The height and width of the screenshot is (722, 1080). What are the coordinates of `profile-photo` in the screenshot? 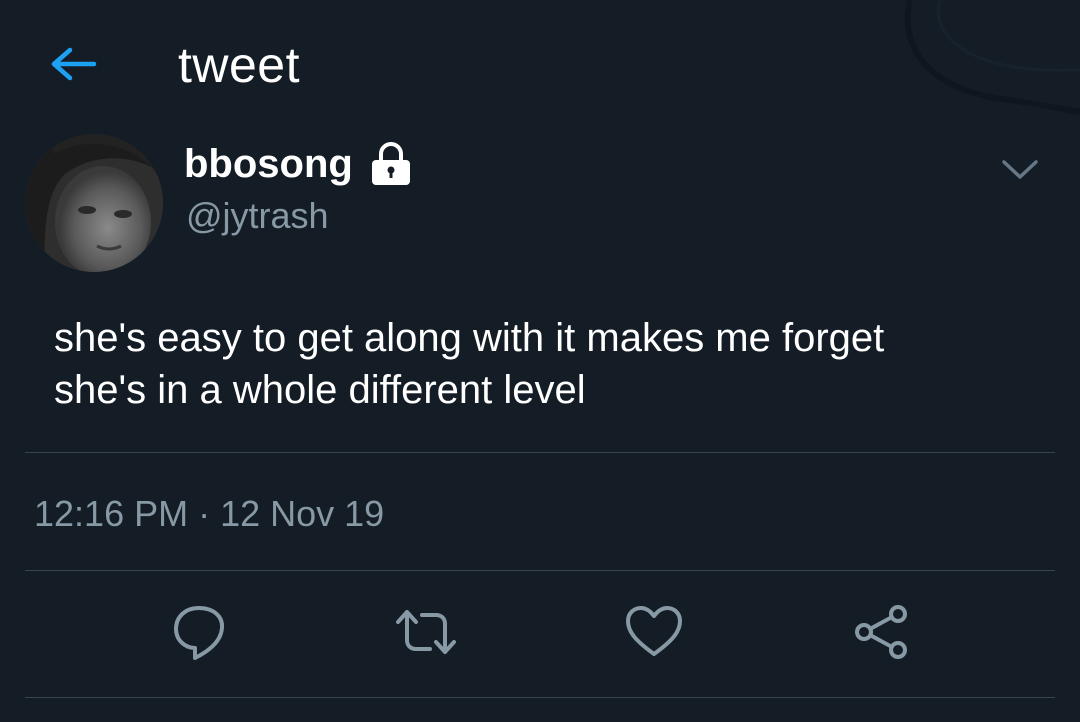 It's located at (94, 203).